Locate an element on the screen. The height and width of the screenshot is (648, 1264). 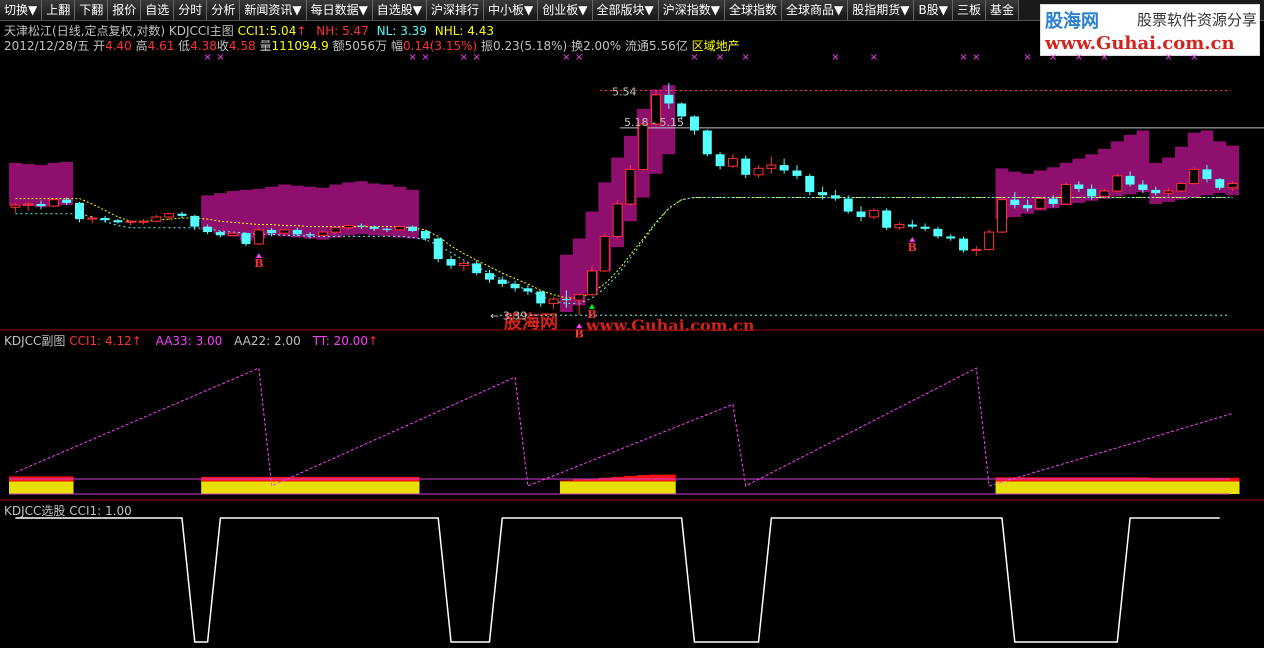
signal-marker-17: × is located at coordinates (1079, 57).